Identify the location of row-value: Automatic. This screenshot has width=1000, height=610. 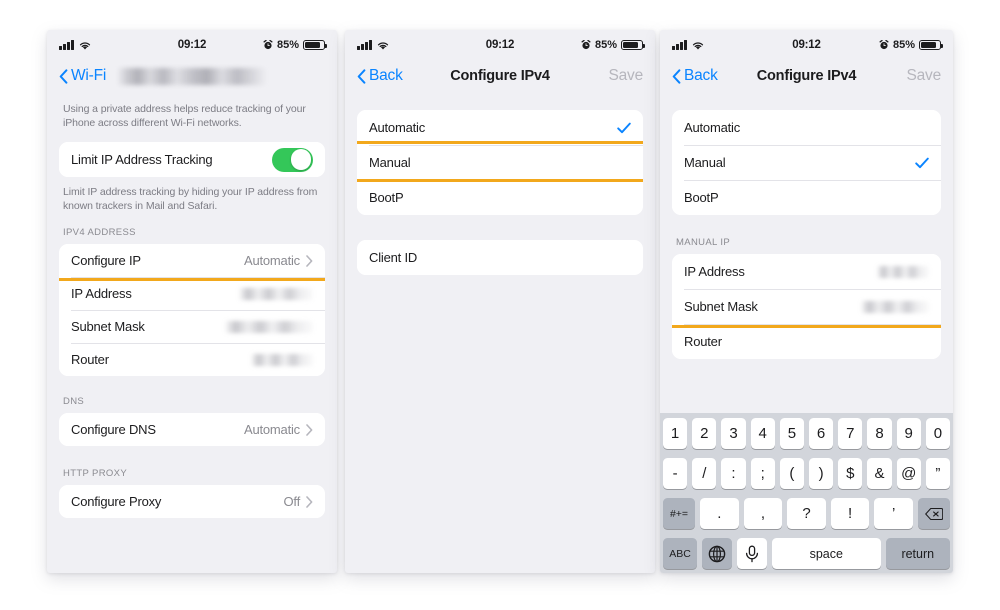
(278, 260).